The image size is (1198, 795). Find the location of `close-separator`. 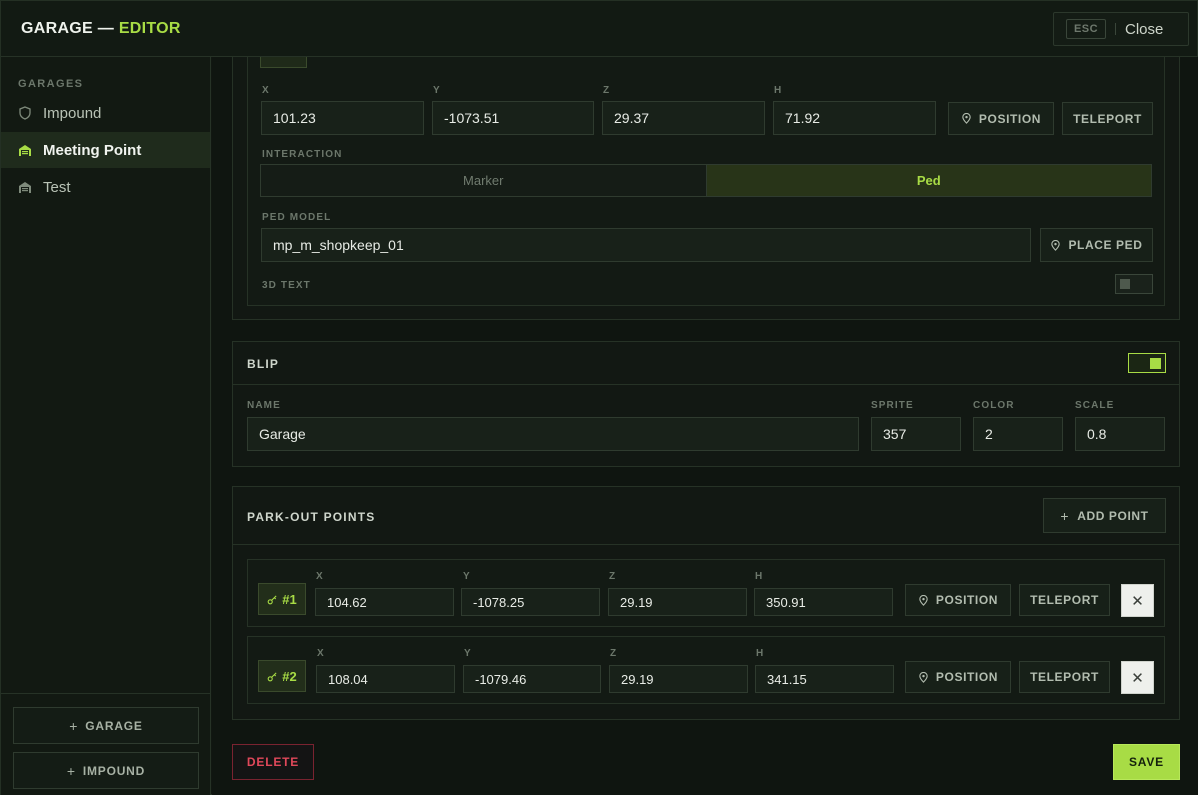

close-separator is located at coordinates (1115, 29).